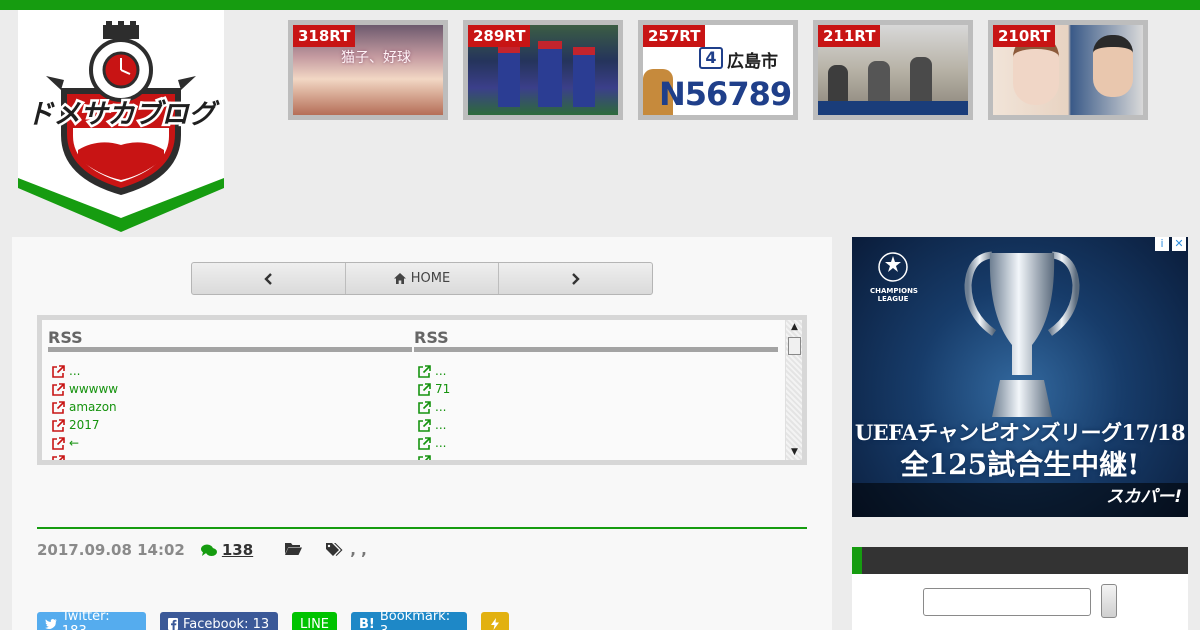 Image resolution: width=1200 pixels, height=630 pixels. What do you see at coordinates (230, 443) in the screenshot?
I see `rss-list-item: ←` at bounding box center [230, 443].